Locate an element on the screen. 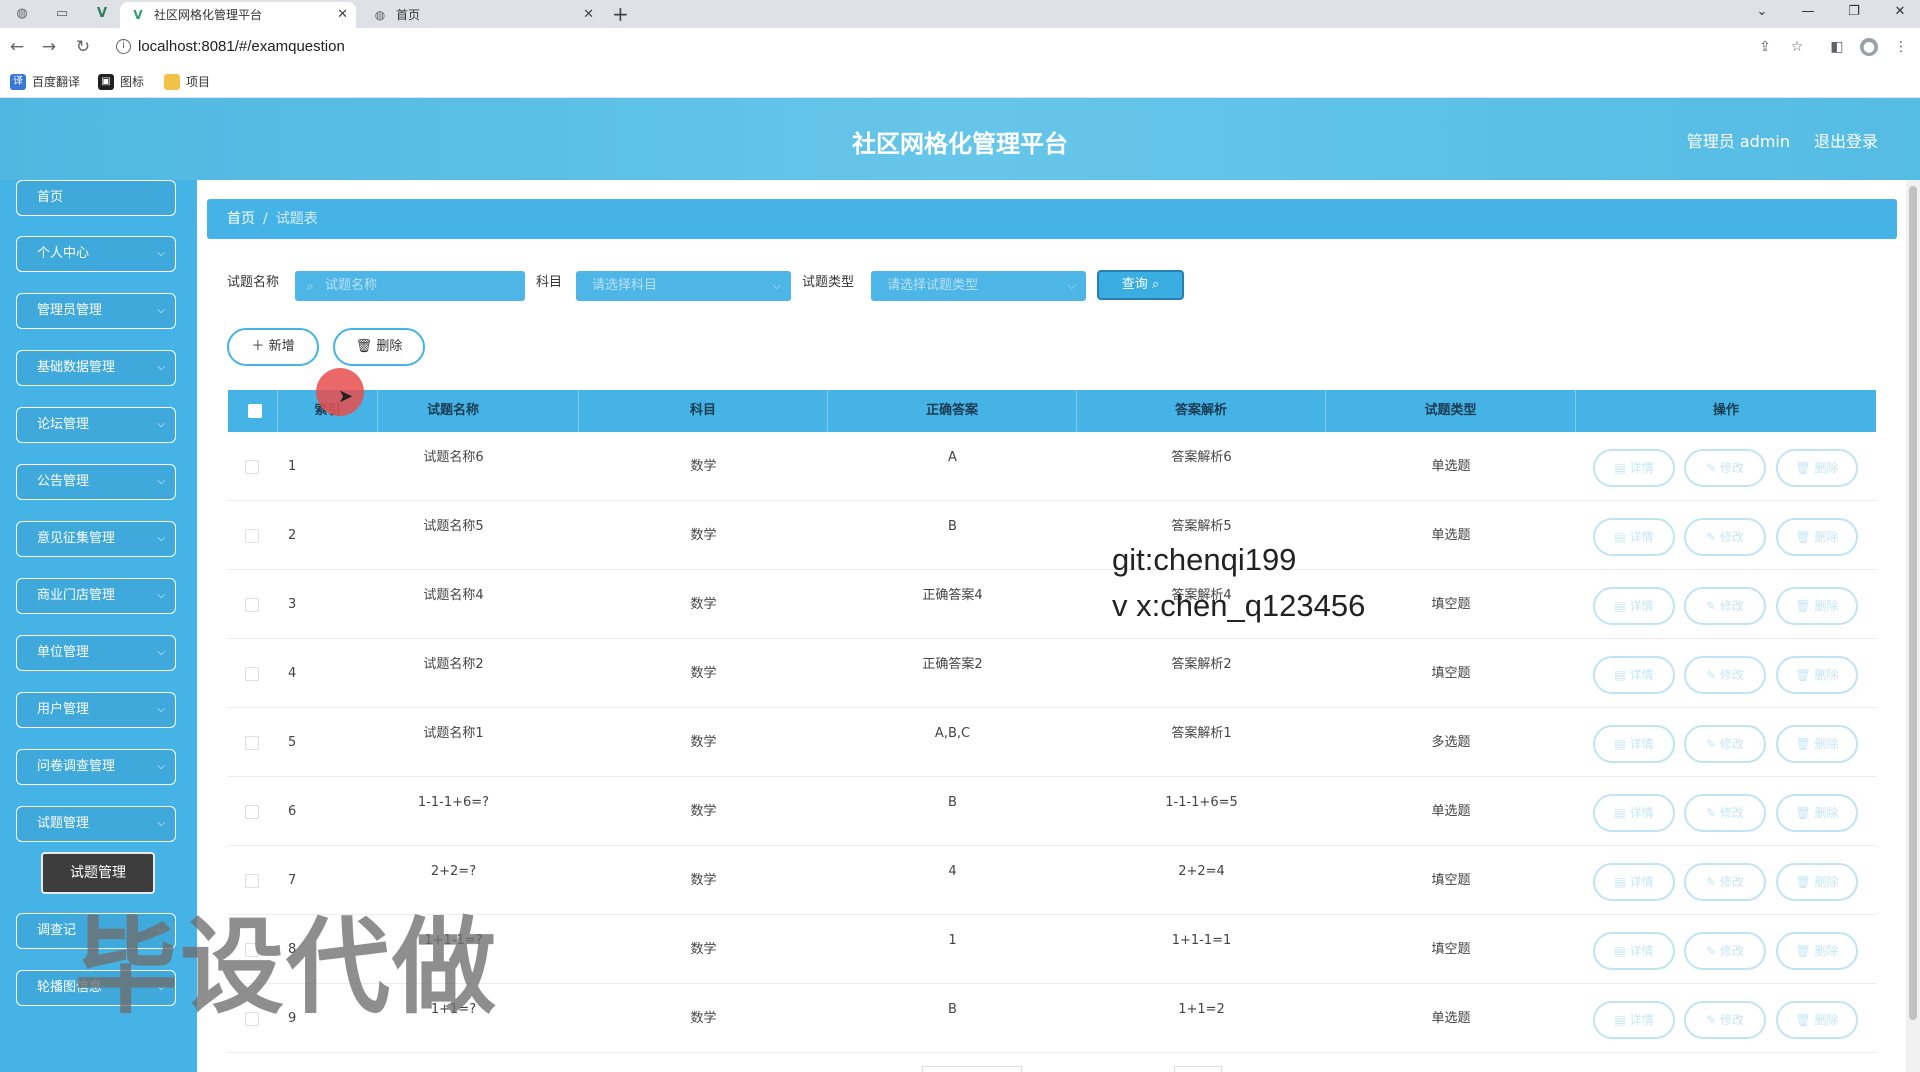  sidebar-item-unit: 单位管理 ⌵ is located at coordinates (96, 653).